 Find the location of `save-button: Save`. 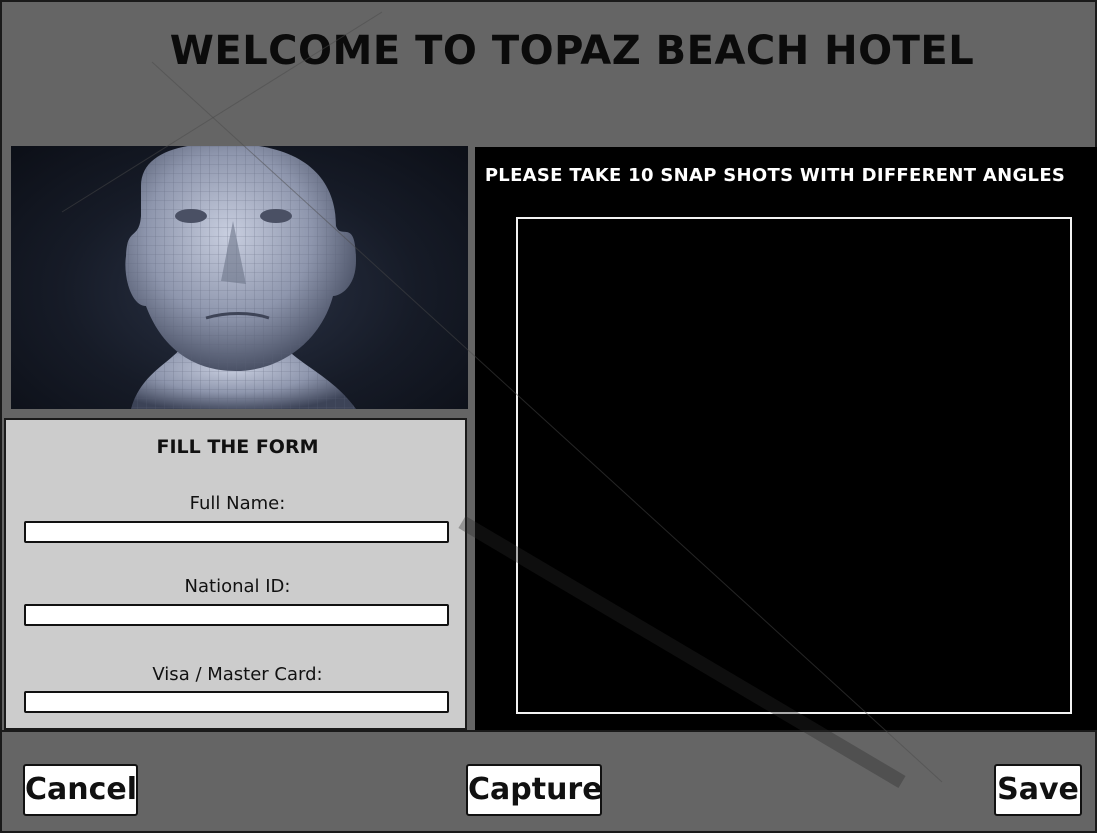

save-button: Save is located at coordinates (1038, 790).